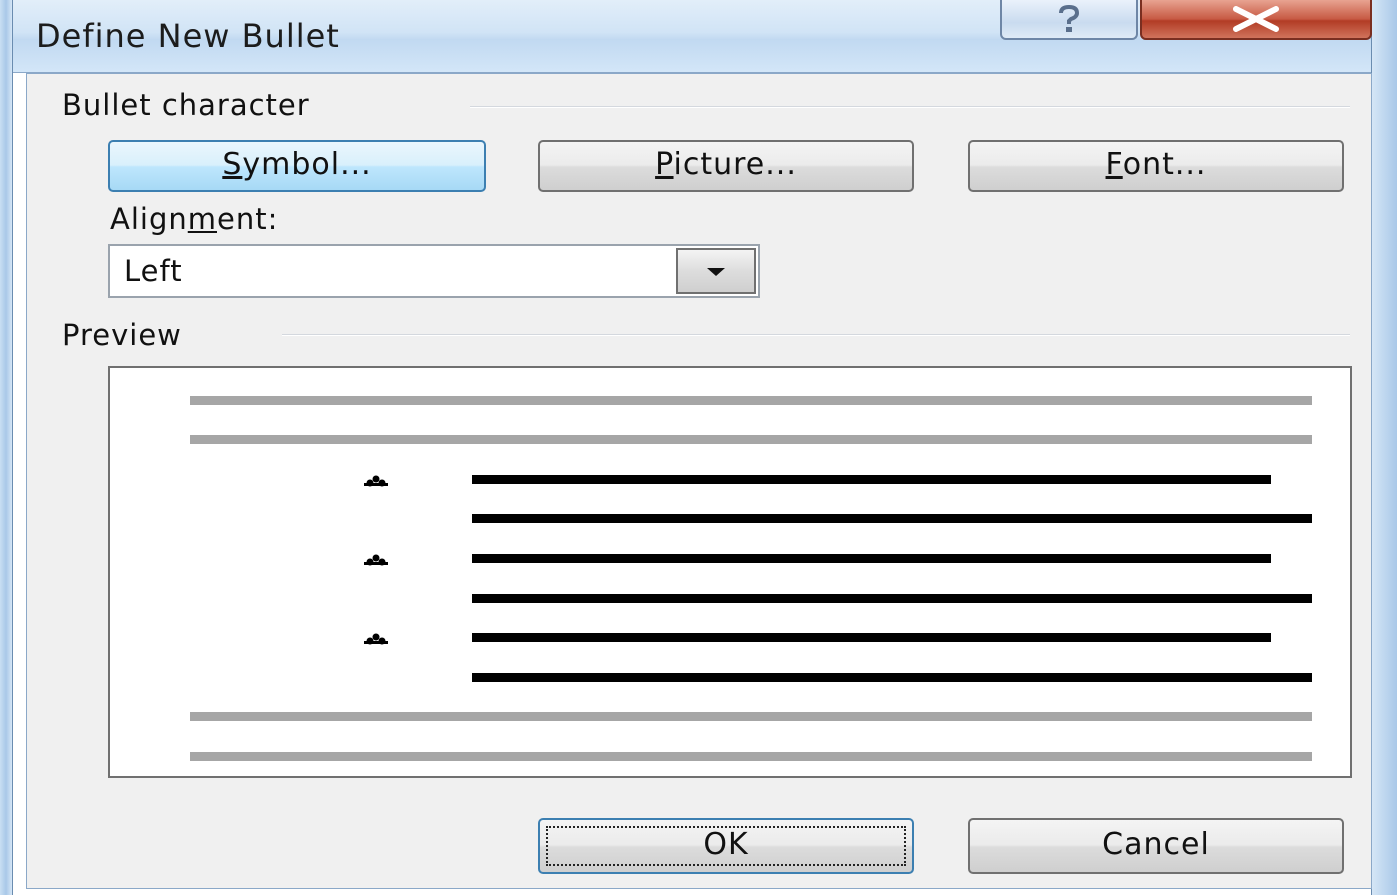 The image size is (1397, 895). Describe the element at coordinates (194, 219) in the screenshot. I see `alignment-label: Alignment:` at that location.